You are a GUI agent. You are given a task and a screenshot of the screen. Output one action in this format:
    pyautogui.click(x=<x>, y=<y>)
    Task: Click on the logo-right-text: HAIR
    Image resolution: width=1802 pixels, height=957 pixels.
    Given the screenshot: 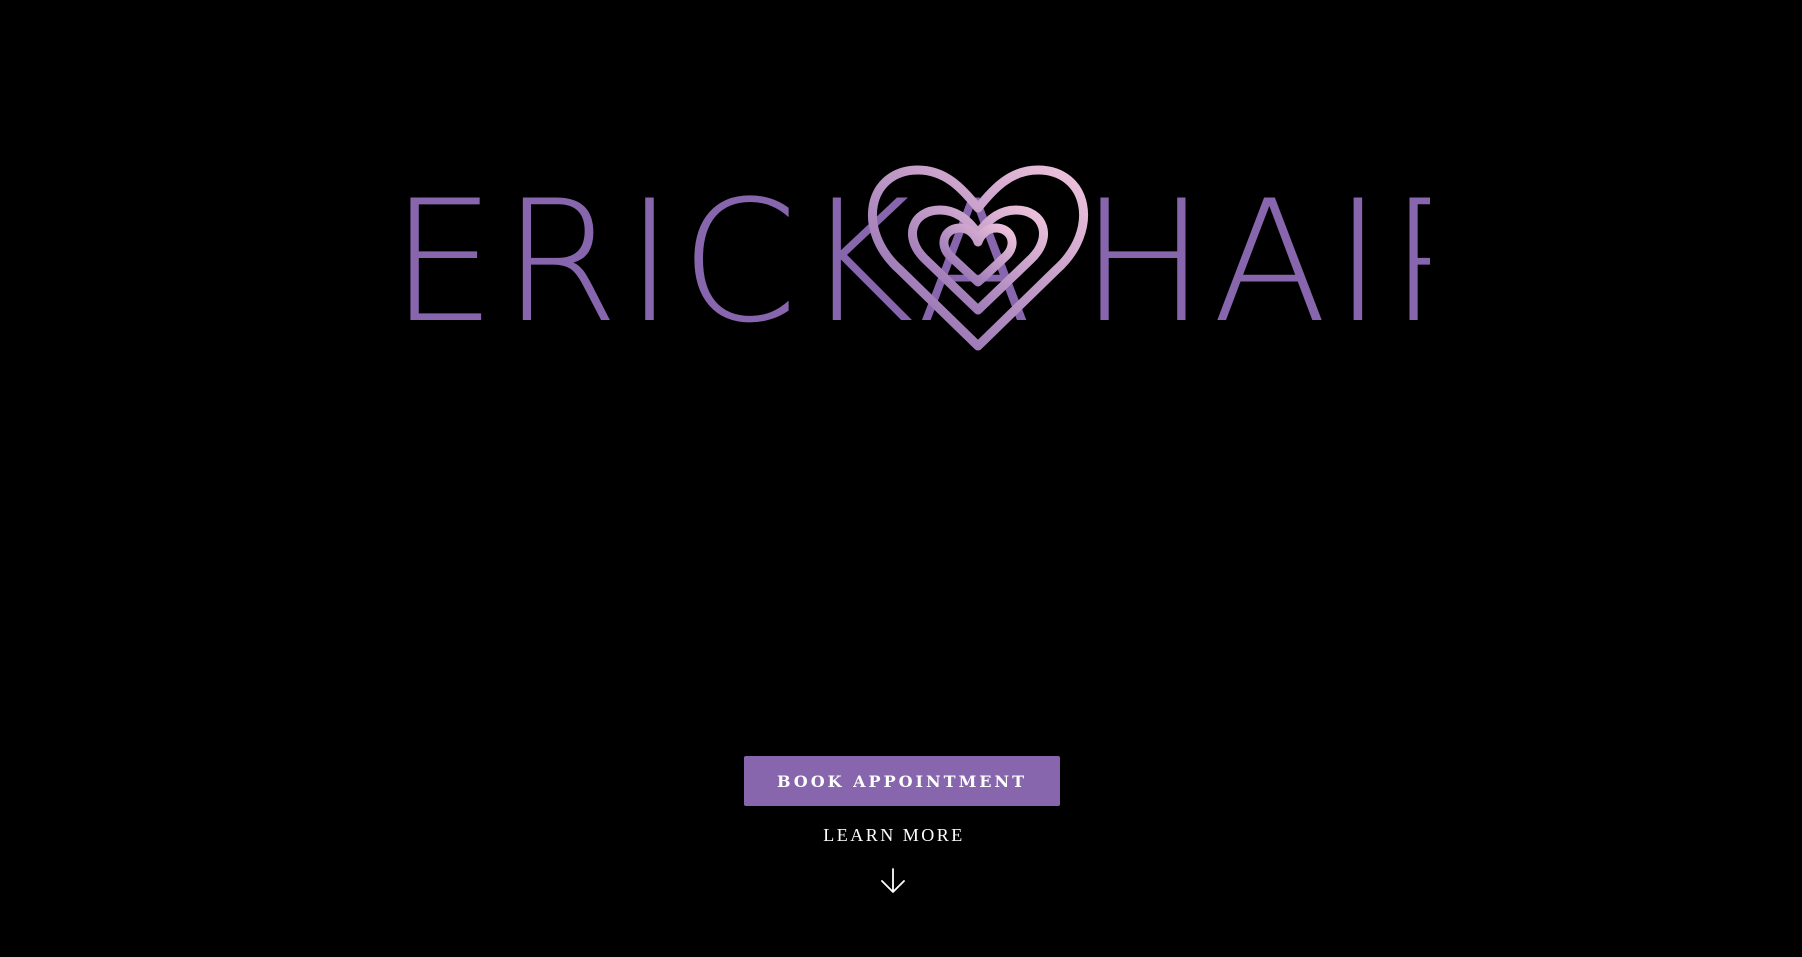 What is the action you would take?
    pyautogui.click(x=1255, y=262)
    